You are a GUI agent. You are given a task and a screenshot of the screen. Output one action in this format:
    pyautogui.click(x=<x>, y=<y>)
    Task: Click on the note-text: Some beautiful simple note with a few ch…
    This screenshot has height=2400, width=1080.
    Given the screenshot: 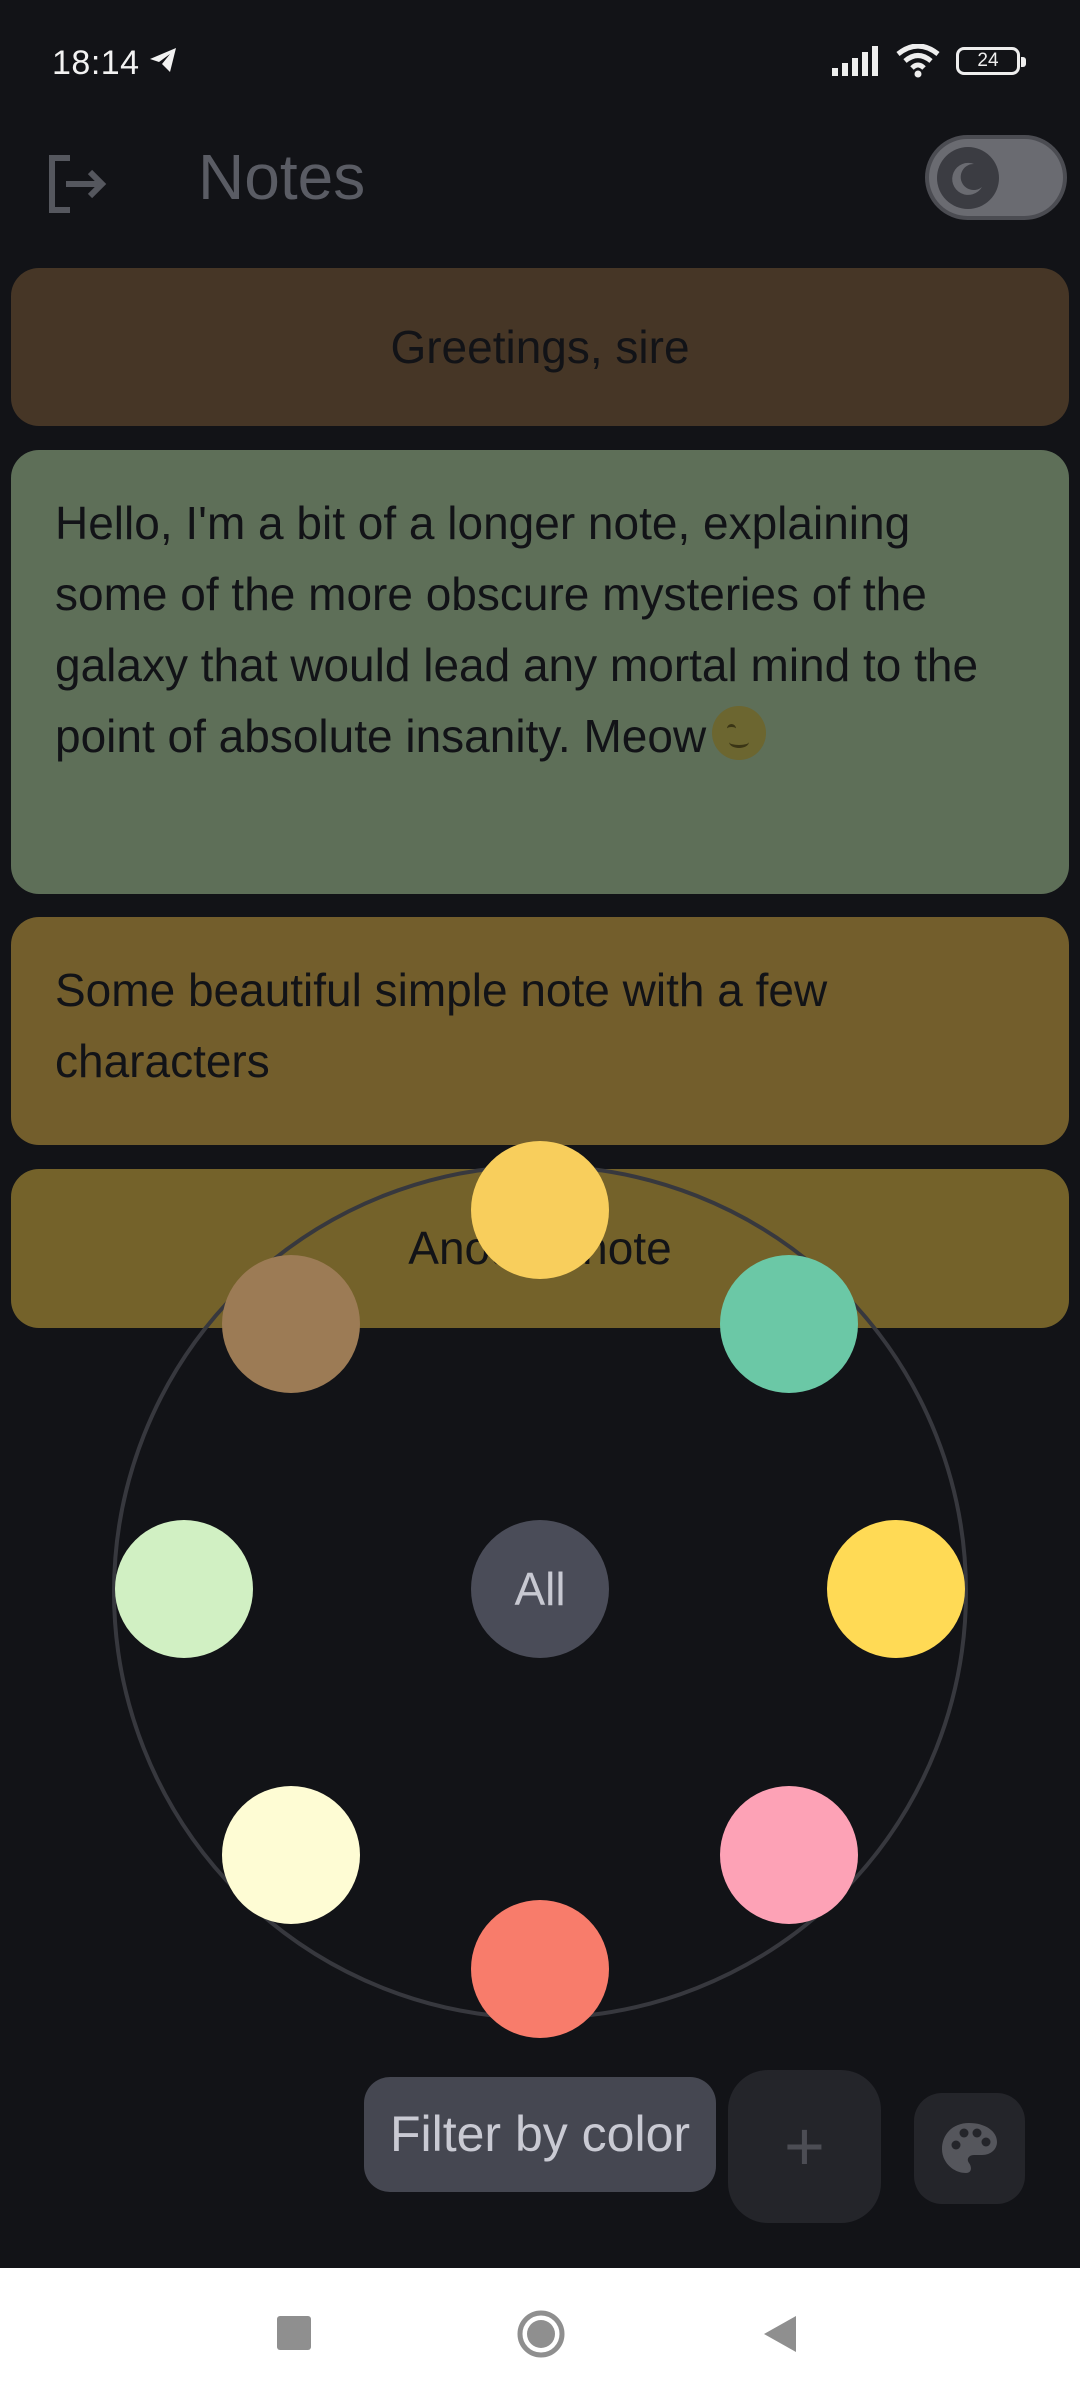 What is the action you would take?
    pyautogui.click(x=441, y=1025)
    